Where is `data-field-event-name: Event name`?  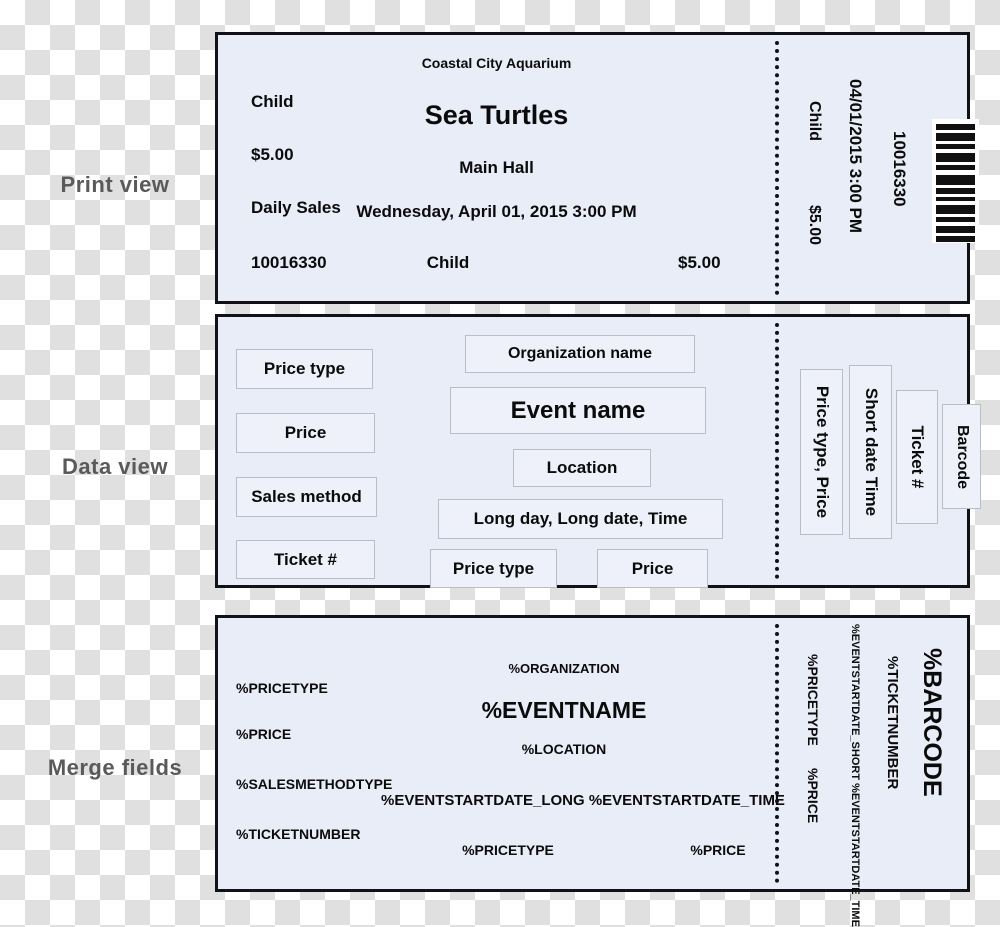
data-field-event-name: Event name is located at coordinates (578, 410).